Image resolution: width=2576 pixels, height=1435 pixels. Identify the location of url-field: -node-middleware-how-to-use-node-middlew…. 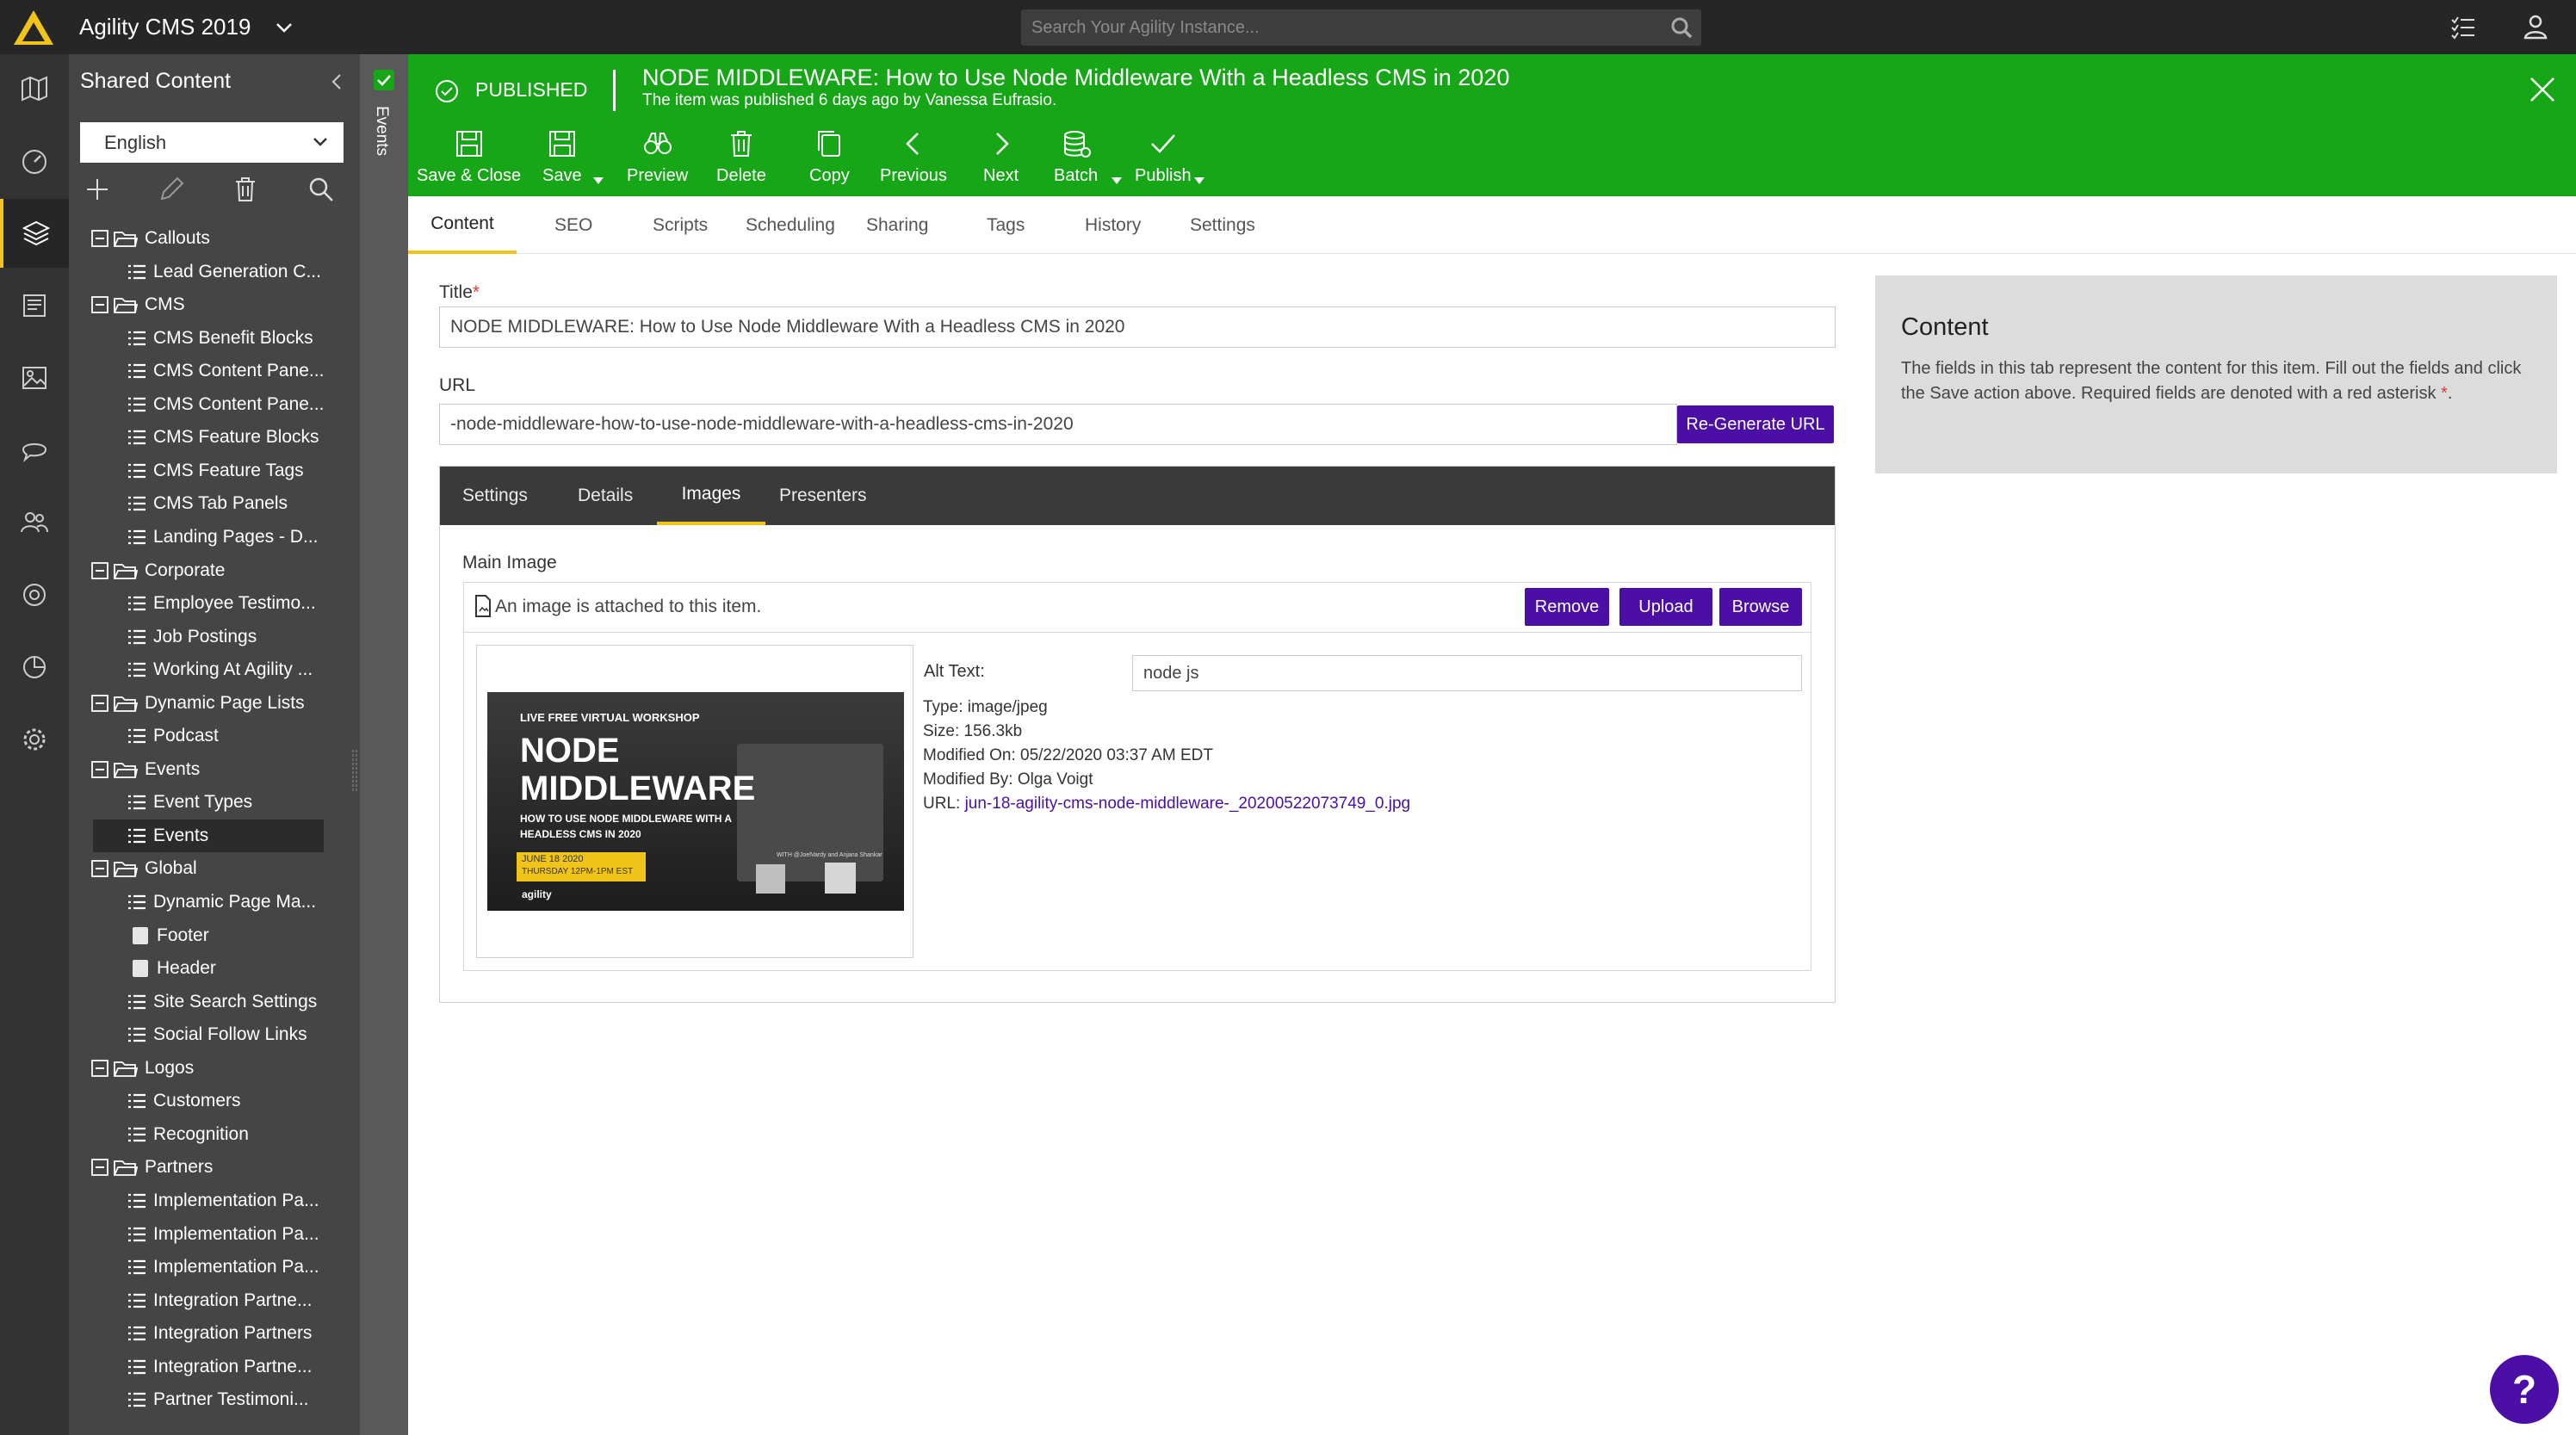
(1058, 425).